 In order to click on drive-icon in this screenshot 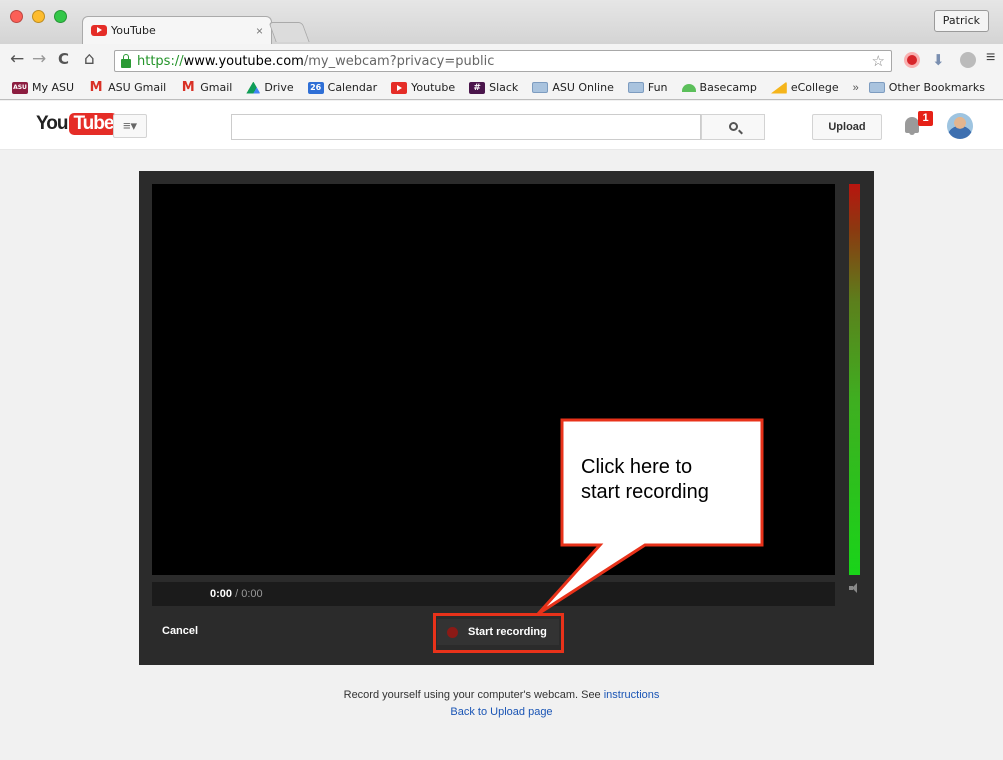, I will do `click(253, 87)`.